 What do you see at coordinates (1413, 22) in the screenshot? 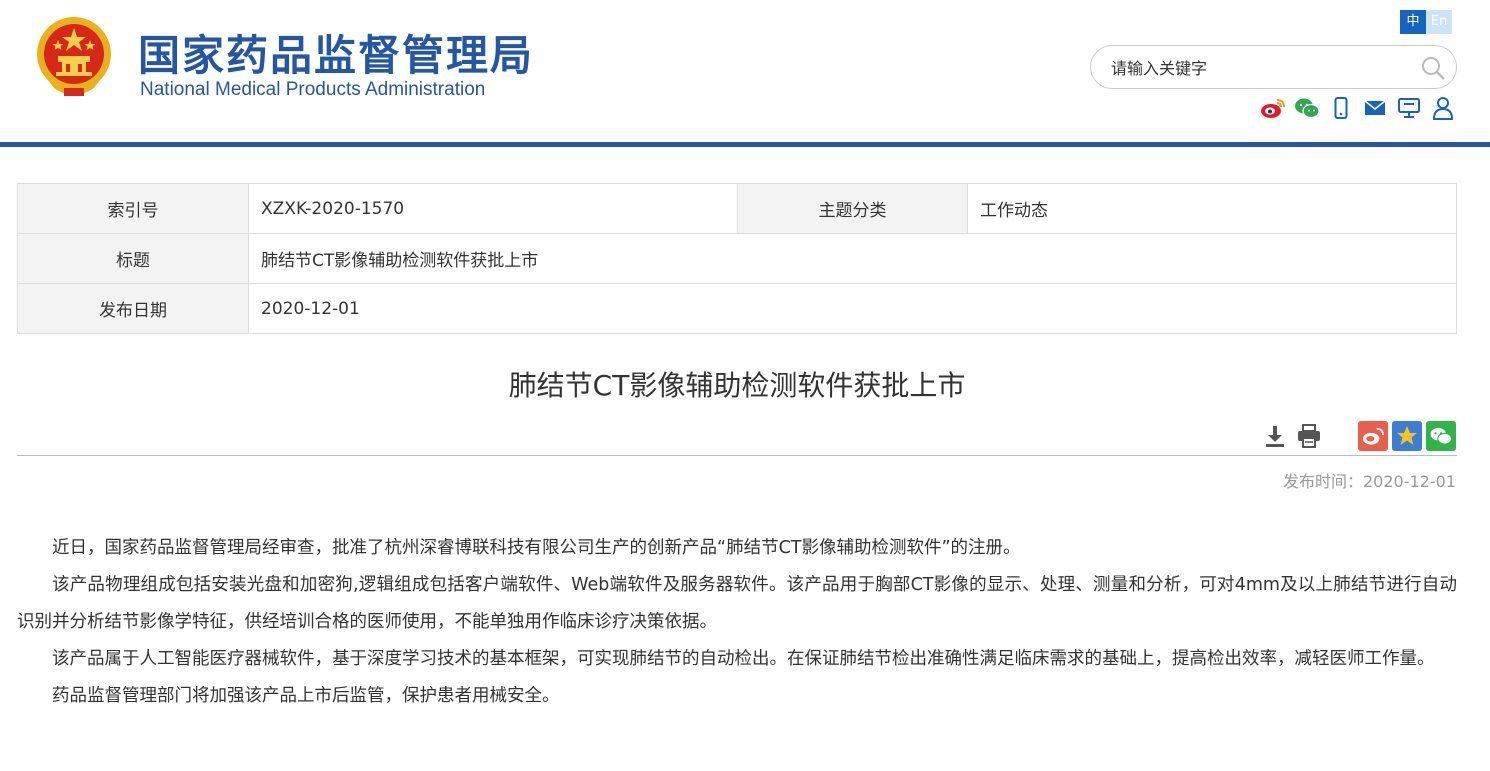
I see `lang-zh-button: 中` at bounding box center [1413, 22].